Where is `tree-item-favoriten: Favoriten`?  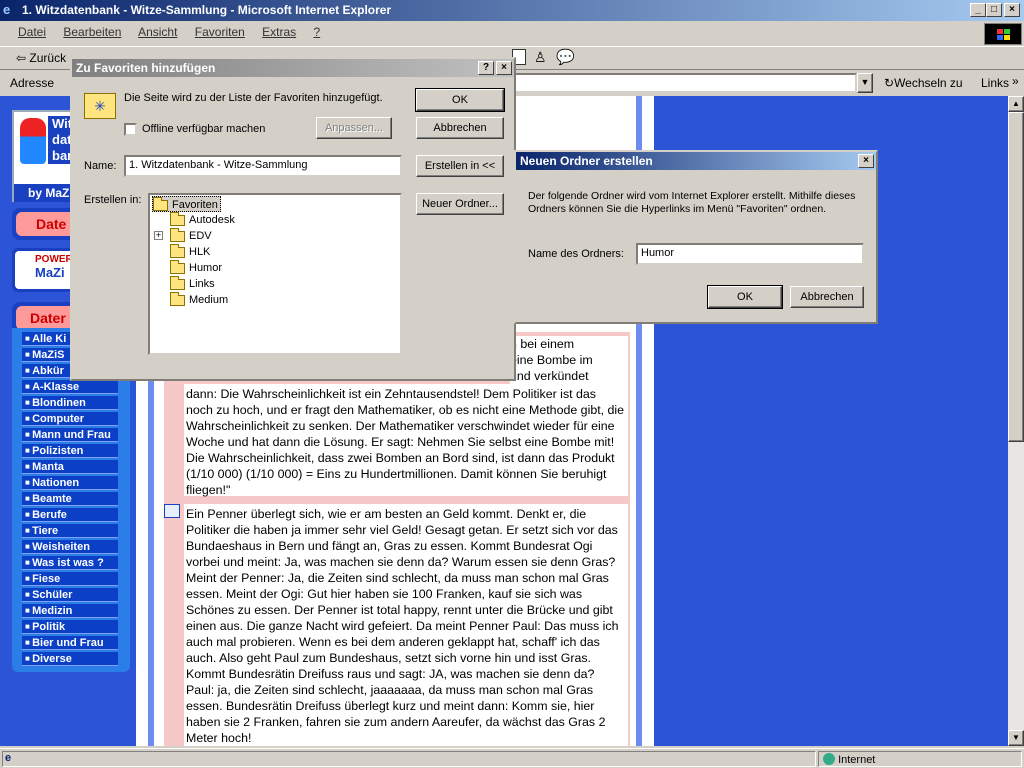
tree-item-favoriten: Favoriten is located at coordinates (186, 204).